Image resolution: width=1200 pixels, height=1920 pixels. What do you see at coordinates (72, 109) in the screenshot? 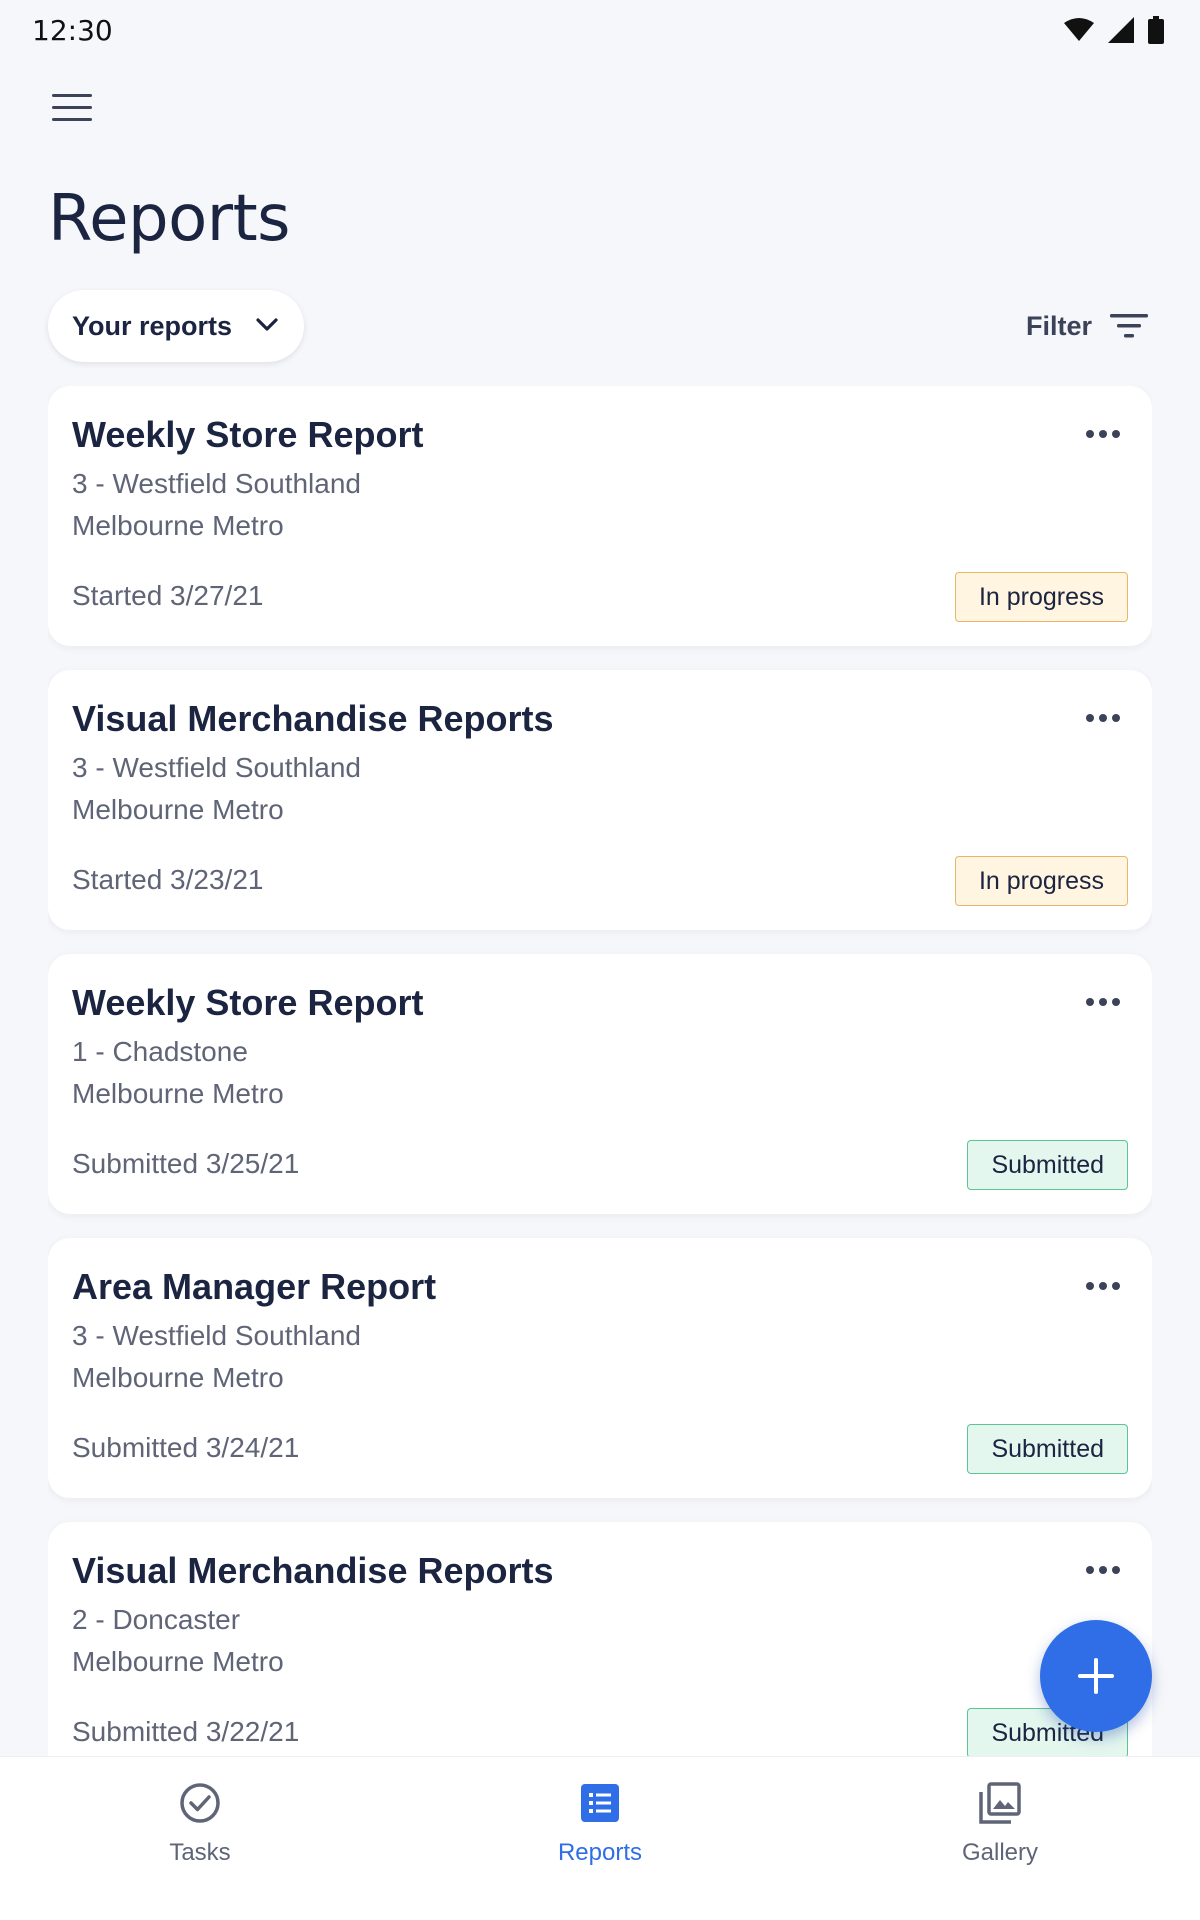
I see `menu-icon` at bounding box center [72, 109].